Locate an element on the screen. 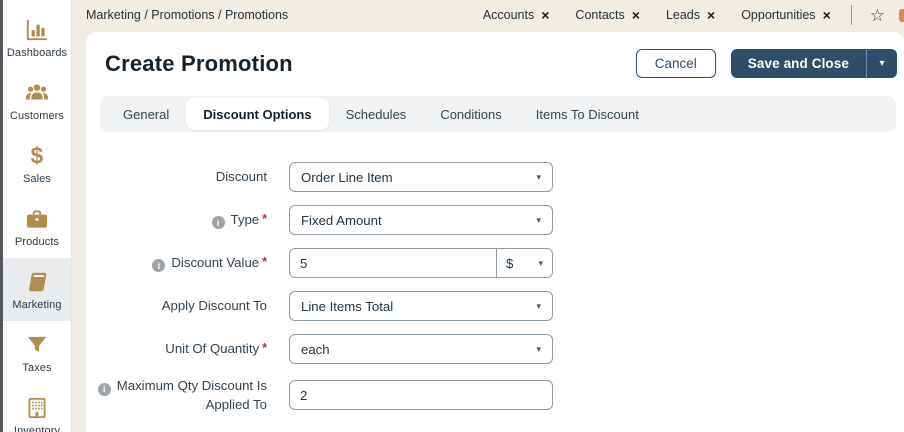 The width and height of the screenshot is (904, 432). tab-conditions: Conditions is located at coordinates (470, 114).